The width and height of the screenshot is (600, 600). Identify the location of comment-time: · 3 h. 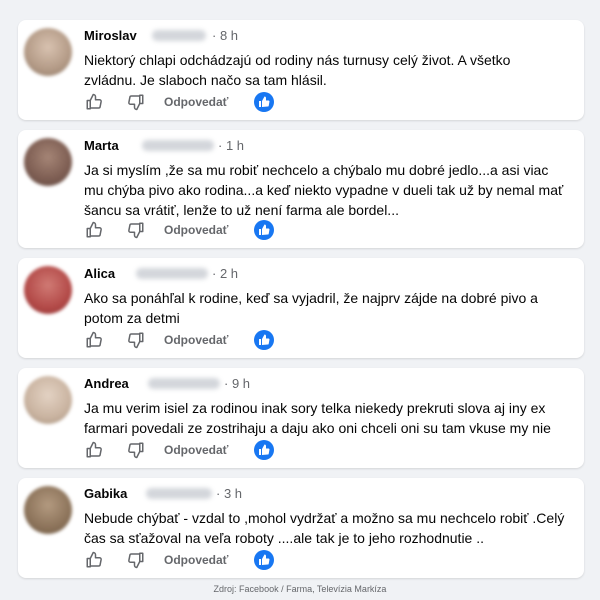
(229, 493).